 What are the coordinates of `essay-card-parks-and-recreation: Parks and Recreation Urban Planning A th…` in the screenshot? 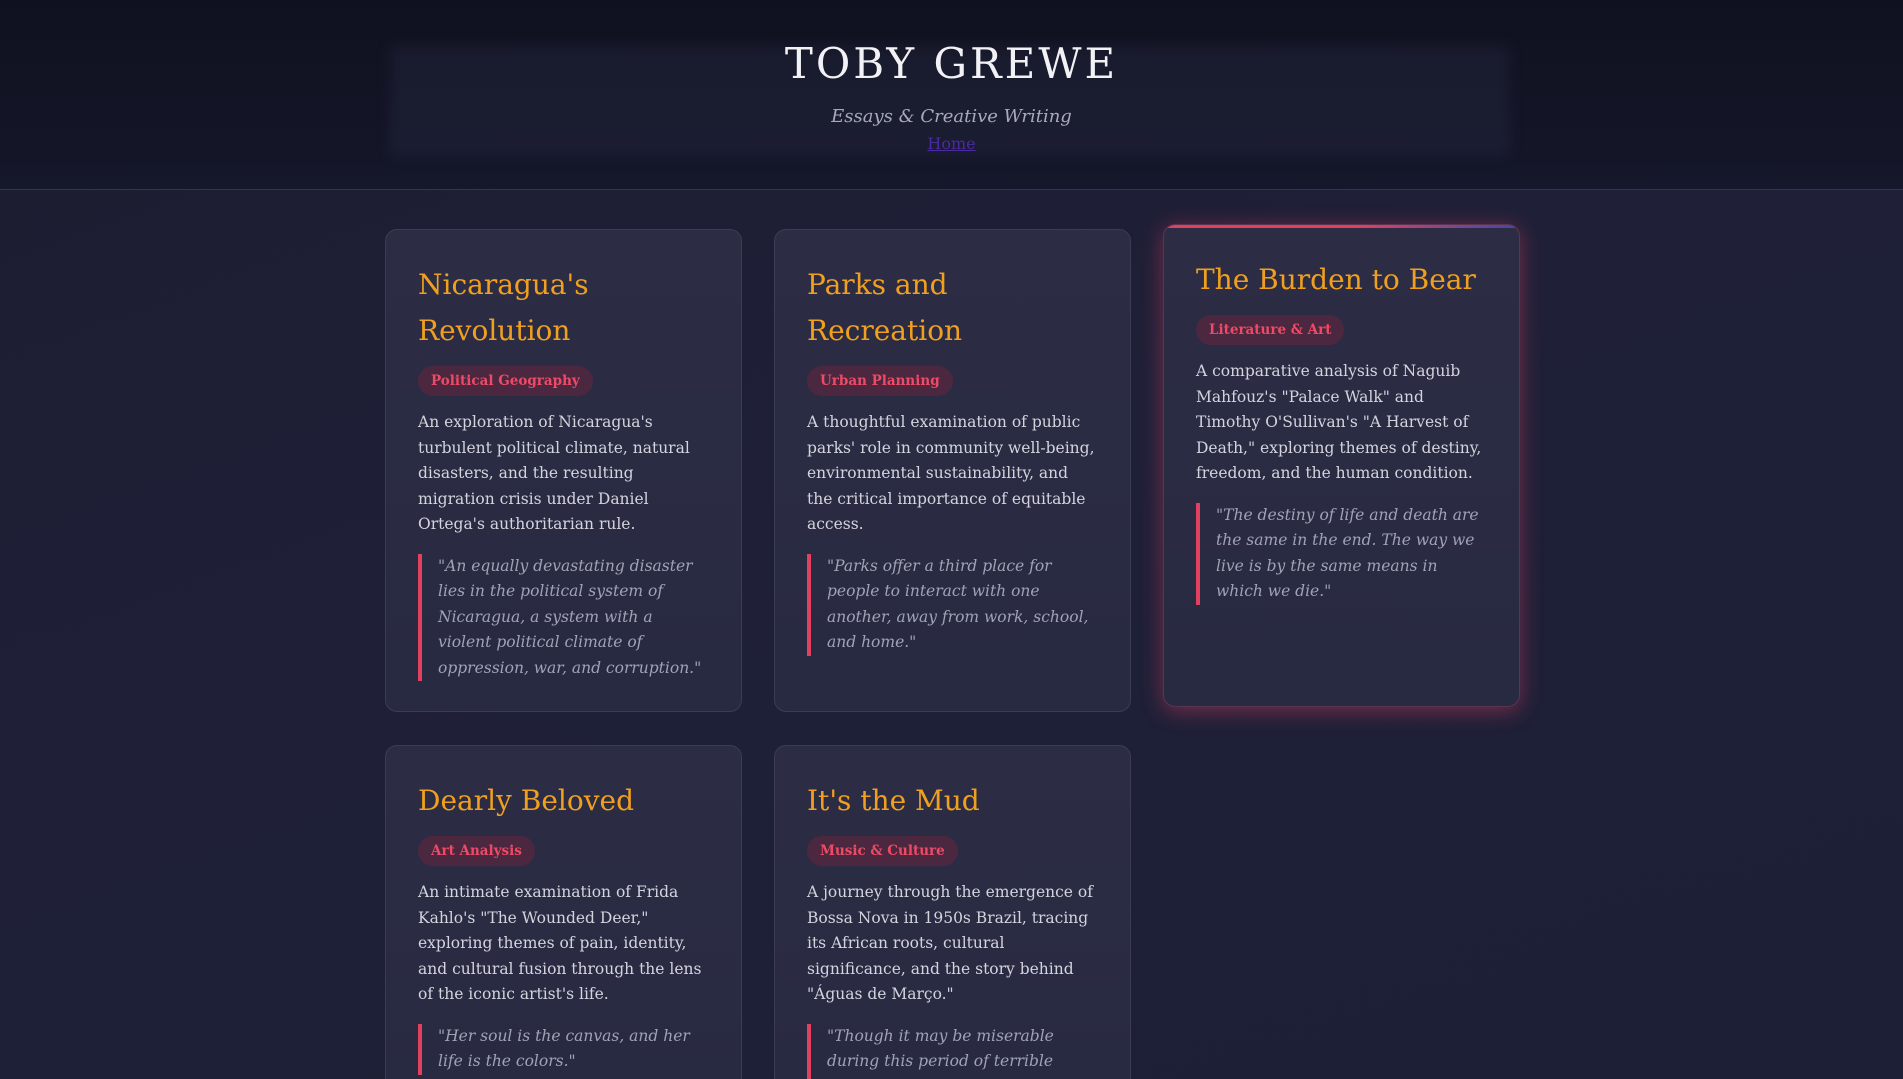 It's located at (952, 470).